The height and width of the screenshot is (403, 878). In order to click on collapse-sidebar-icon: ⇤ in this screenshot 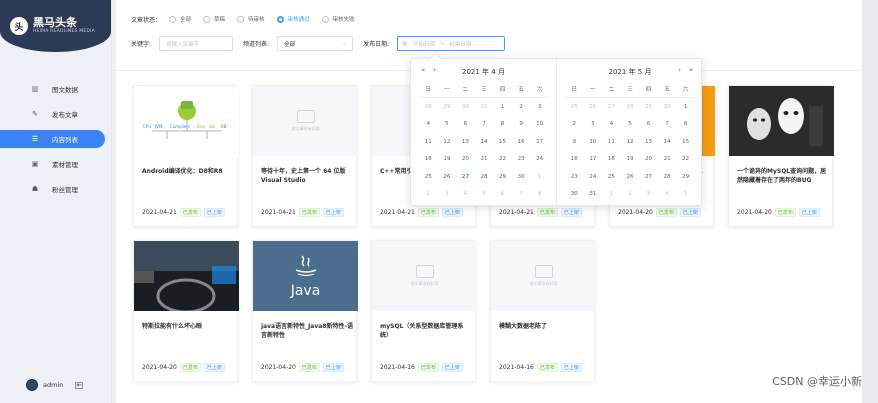, I will do `click(79, 385)`.